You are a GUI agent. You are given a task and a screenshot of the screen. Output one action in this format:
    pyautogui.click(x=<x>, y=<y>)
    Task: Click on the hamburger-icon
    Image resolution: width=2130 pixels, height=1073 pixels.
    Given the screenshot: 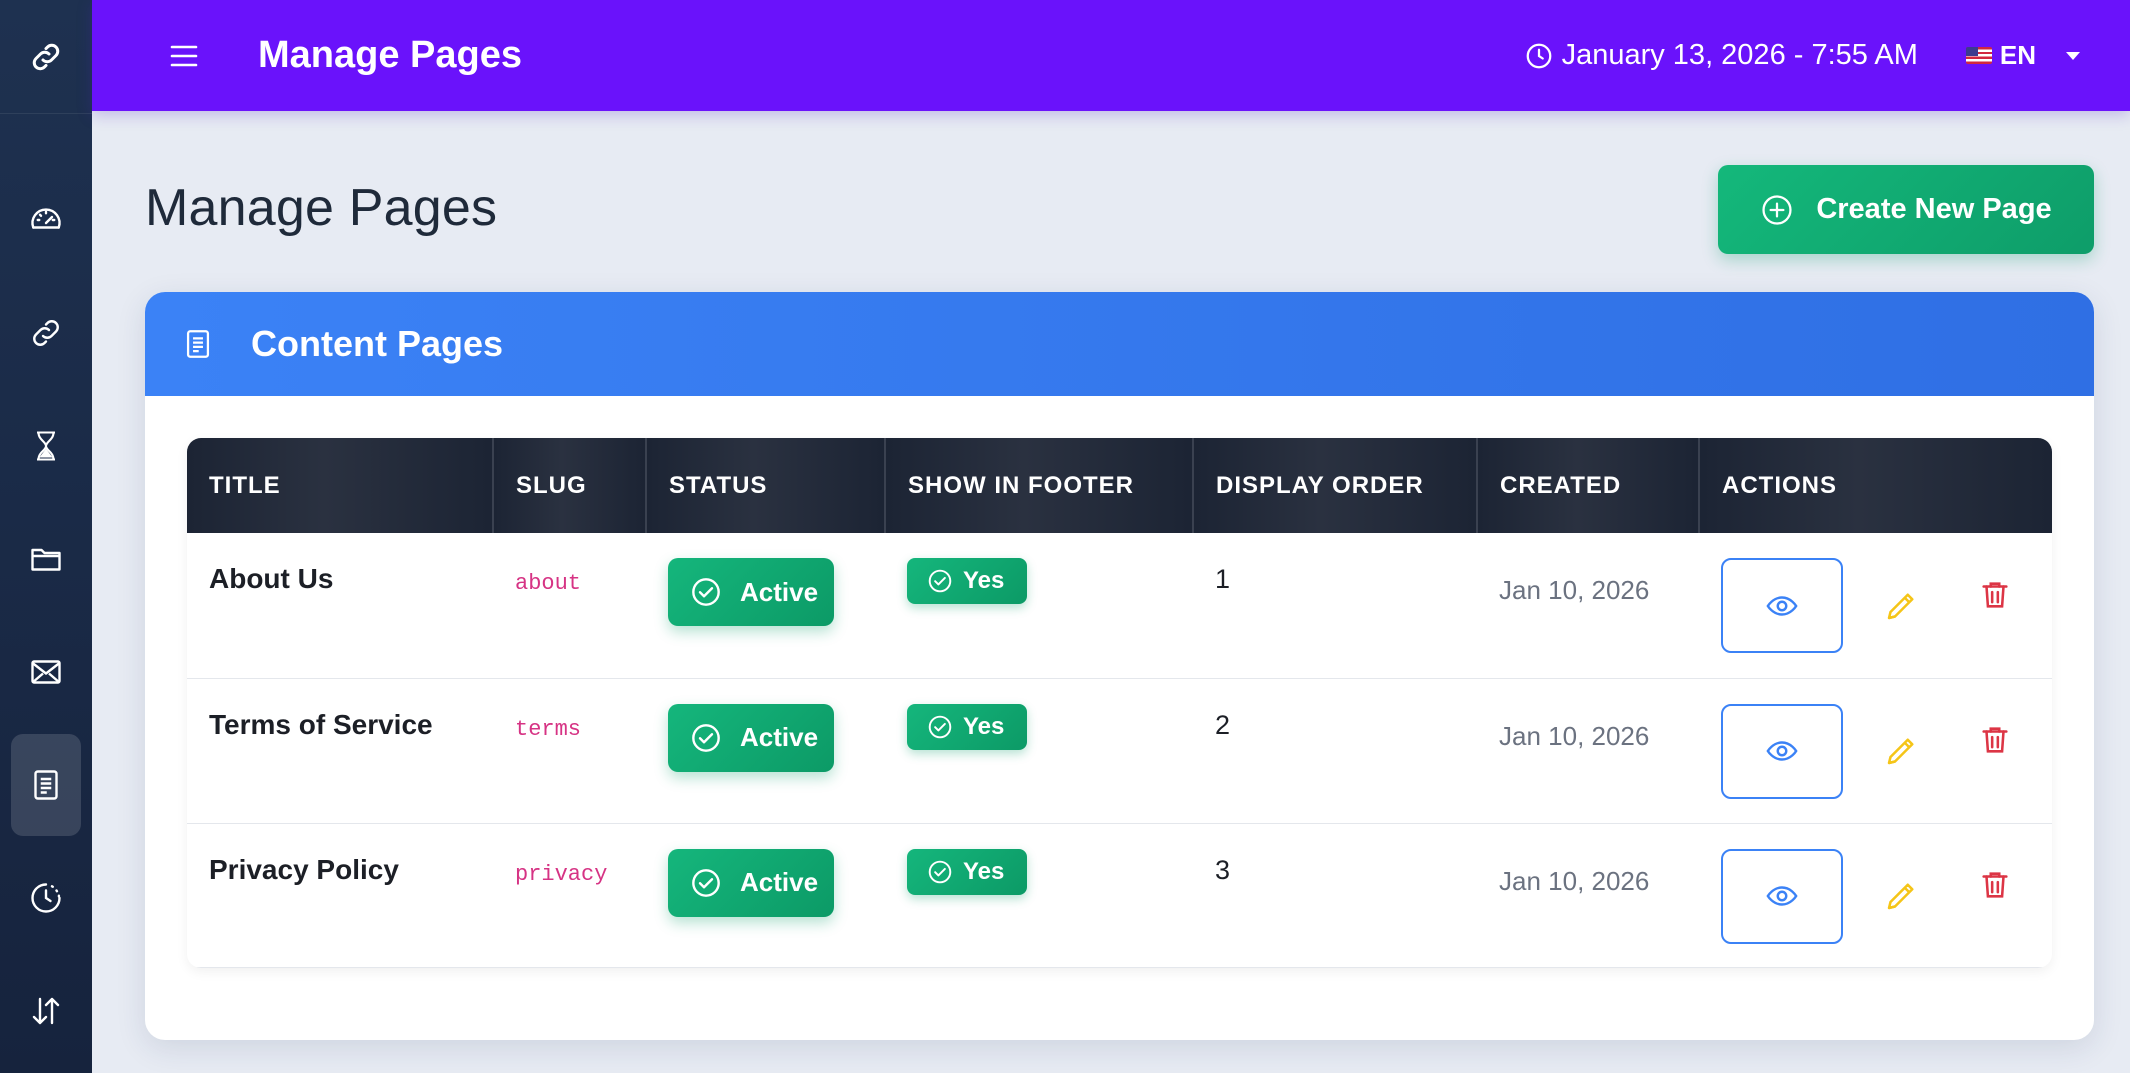 What is the action you would take?
    pyautogui.click(x=184, y=55)
    